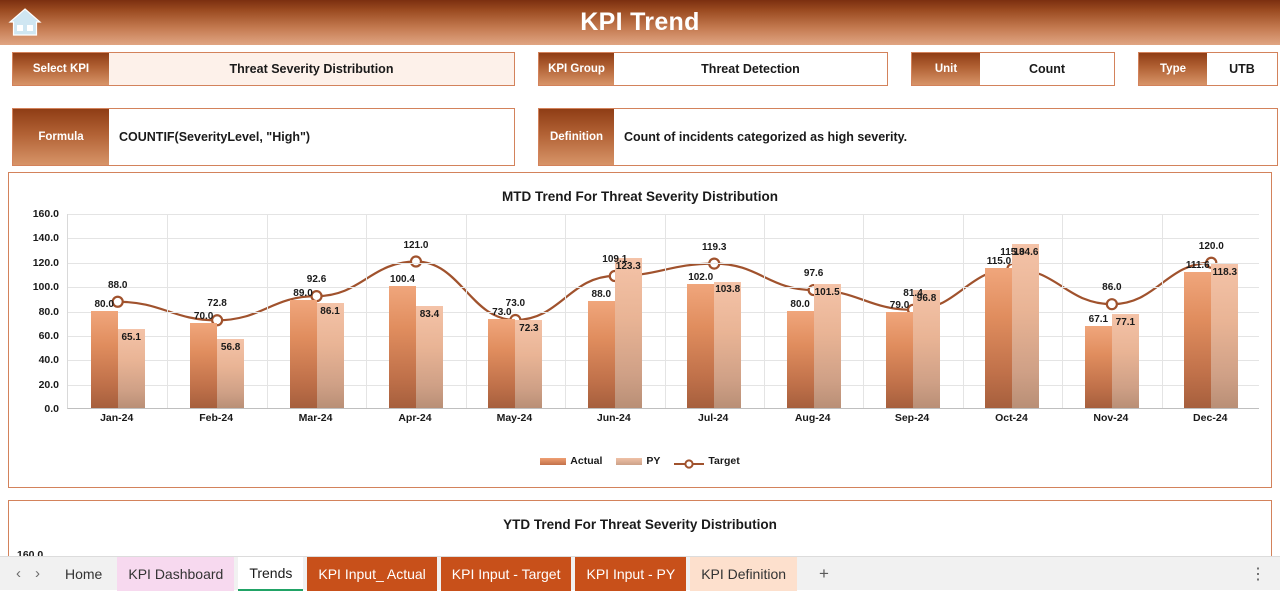 This screenshot has height=591, width=1280. What do you see at coordinates (216, 303) in the screenshot?
I see `data-label-target: 72.8` at bounding box center [216, 303].